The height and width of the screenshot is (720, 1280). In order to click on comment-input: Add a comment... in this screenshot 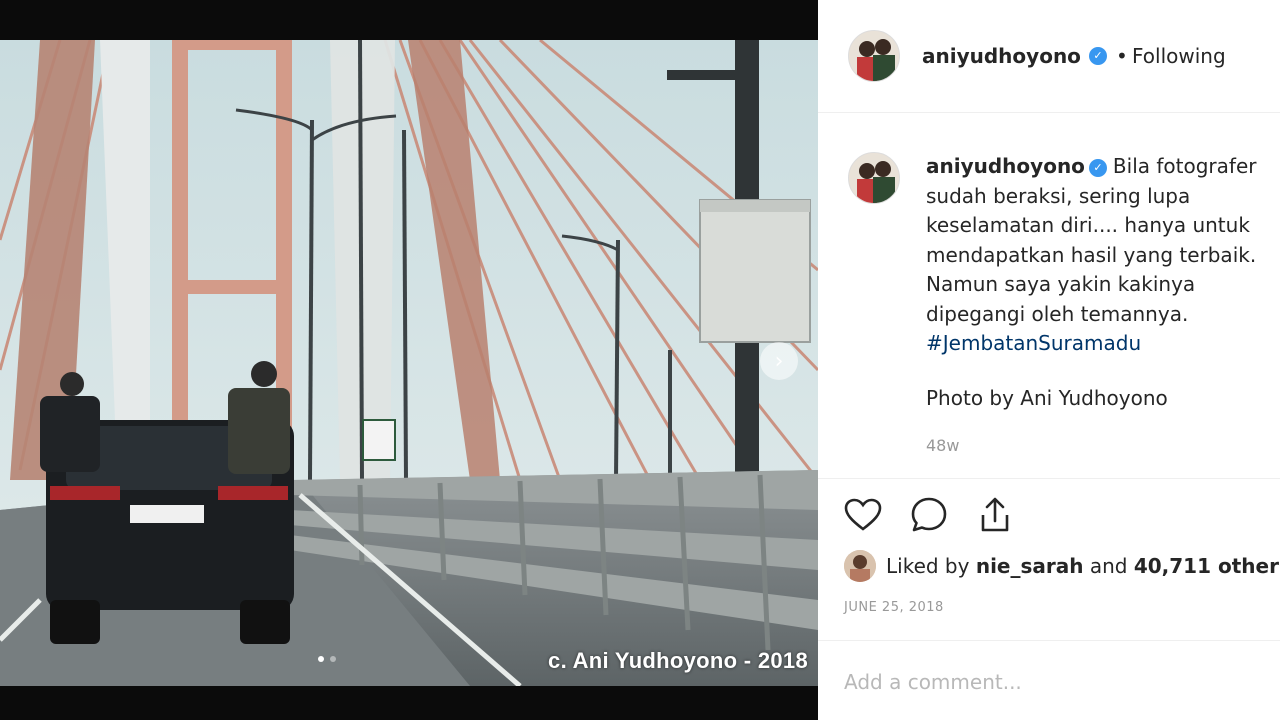, I will do `click(933, 682)`.